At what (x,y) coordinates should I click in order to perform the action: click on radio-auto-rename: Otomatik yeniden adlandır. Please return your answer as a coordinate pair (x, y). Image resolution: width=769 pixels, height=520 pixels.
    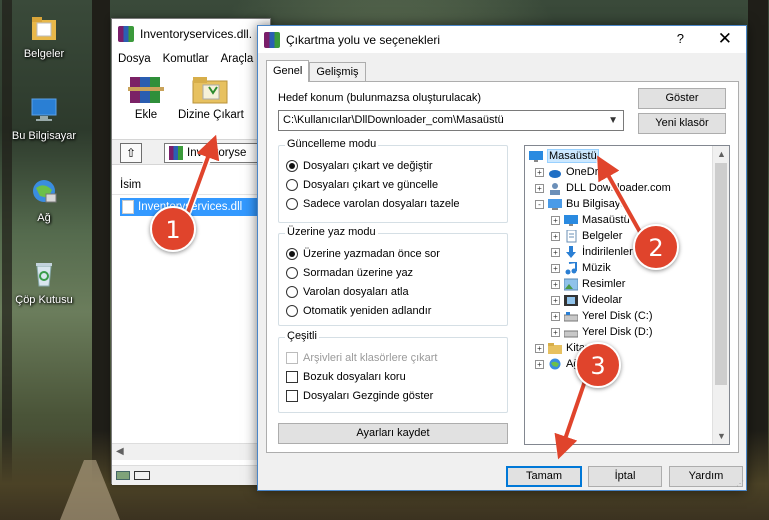
    Looking at the image, I should click on (358, 311).